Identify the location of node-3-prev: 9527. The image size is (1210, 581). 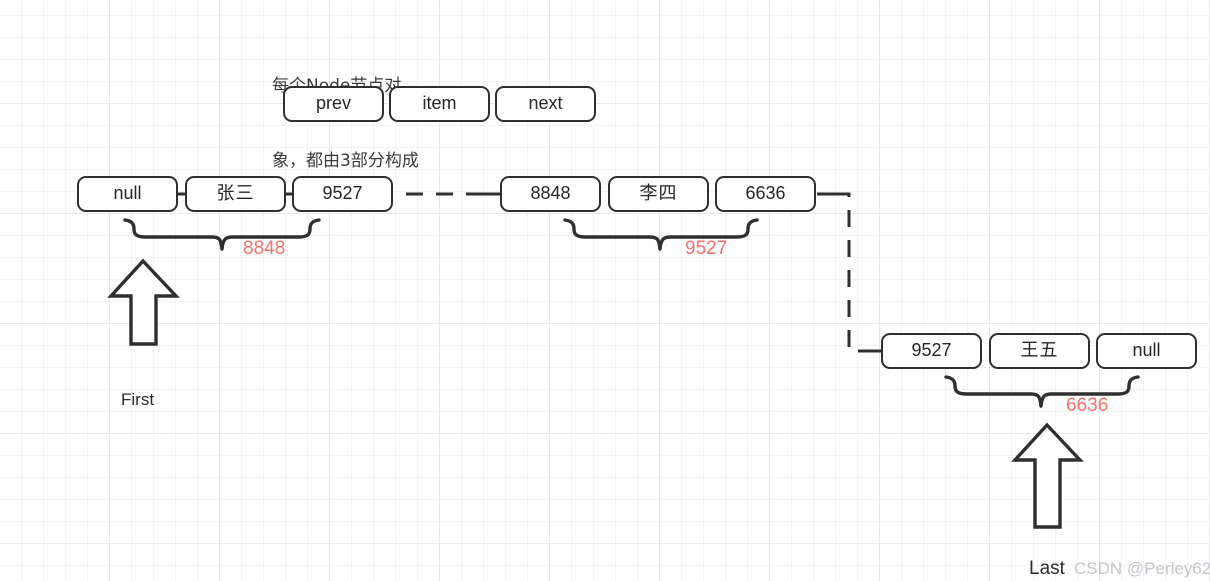
(931, 351).